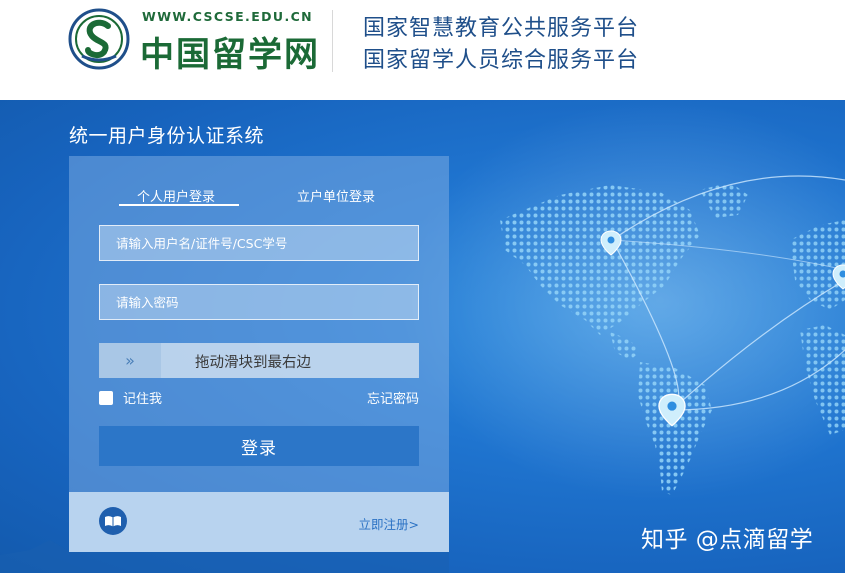  Describe the element at coordinates (167, 136) in the screenshot. I see `system-title: 统一用户身份认证系统` at that location.